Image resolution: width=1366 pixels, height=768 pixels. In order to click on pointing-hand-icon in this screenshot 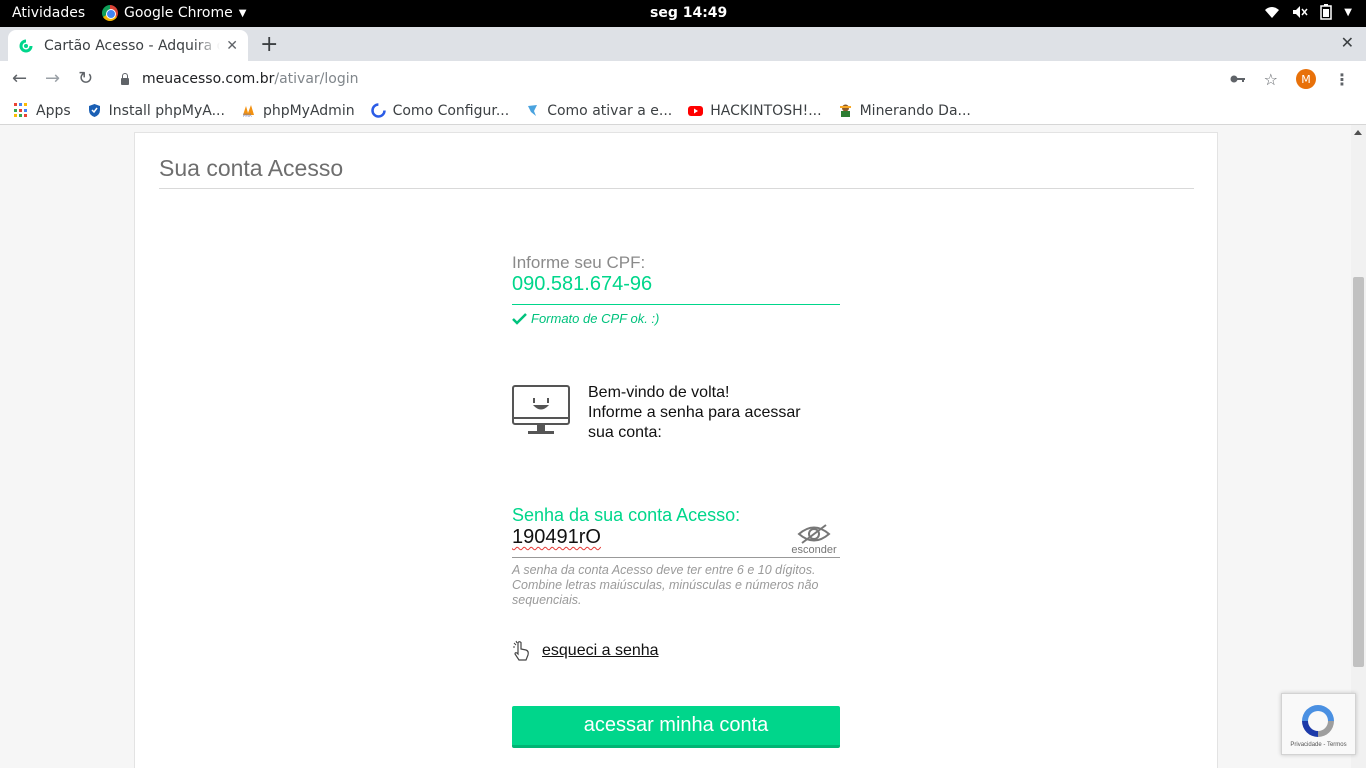, I will do `click(521, 650)`.